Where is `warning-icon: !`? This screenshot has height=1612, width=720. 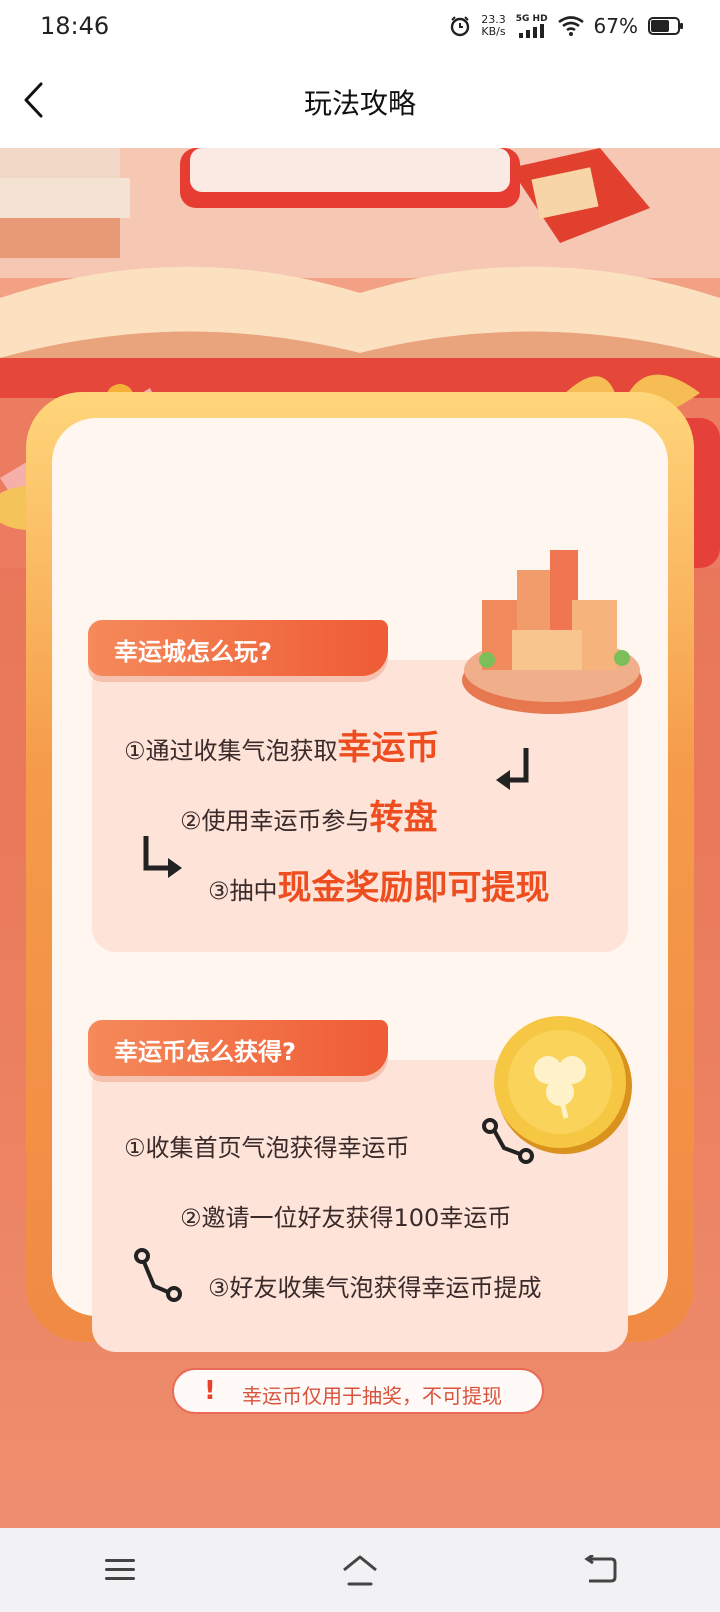
warning-icon: ! is located at coordinates (210, 1391).